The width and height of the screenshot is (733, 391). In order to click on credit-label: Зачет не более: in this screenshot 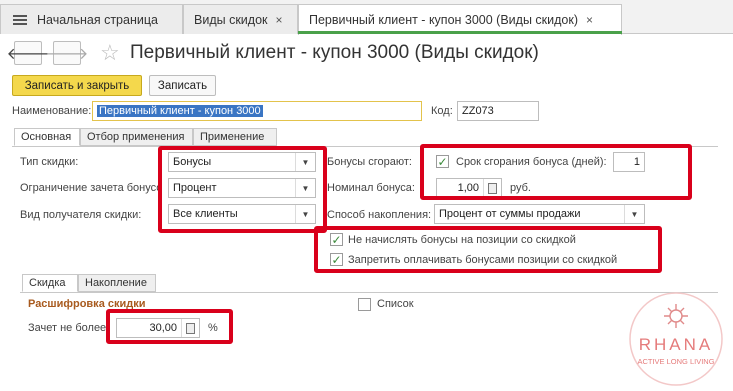, I will do `click(69, 328)`.